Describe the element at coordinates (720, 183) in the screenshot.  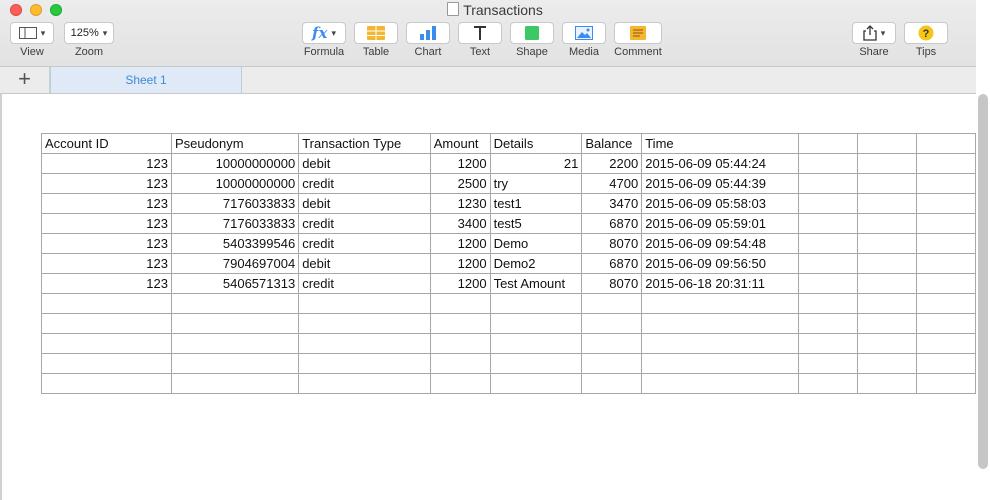
I see `table-cell: 2015-06-09 05:44:39` at that location.